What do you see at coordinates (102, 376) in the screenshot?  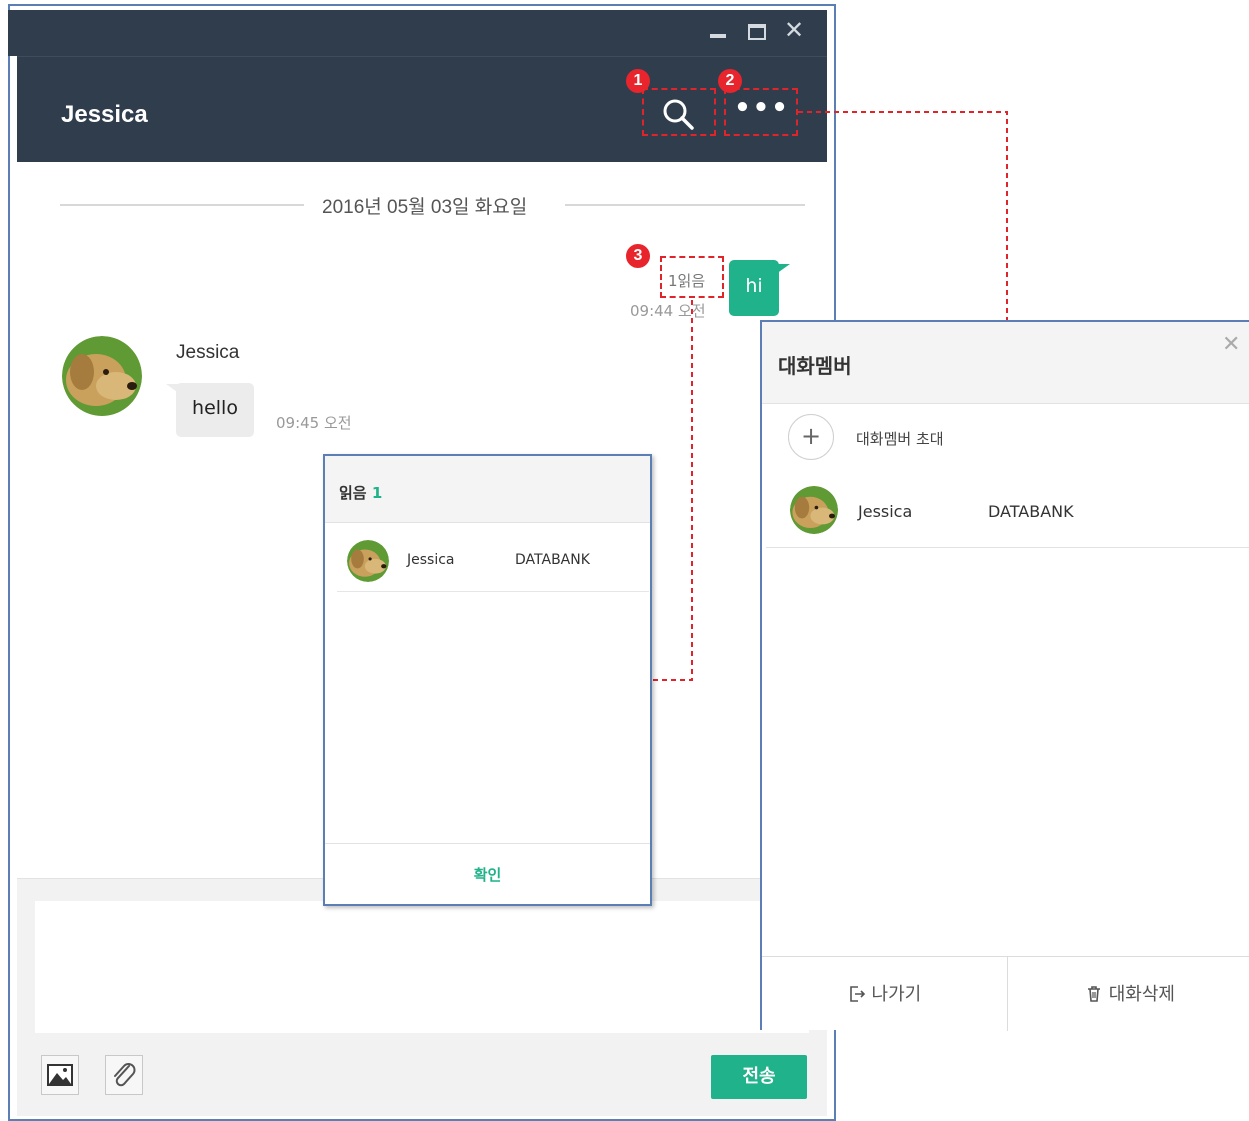 I see `sender-avatar` at bounding box center [102, 376].